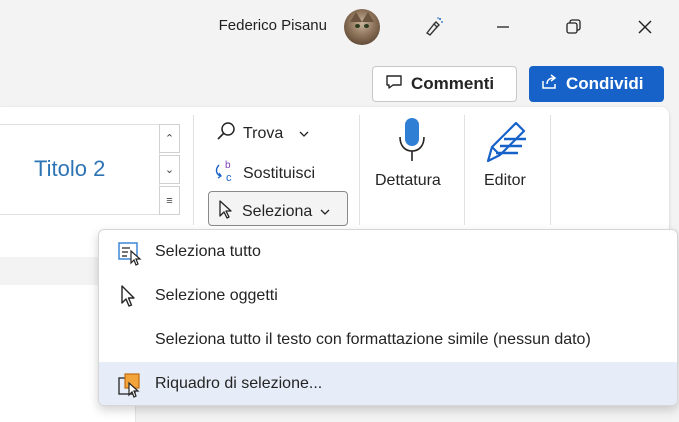 This screenshot has height=422, width=679. What do you see at coordinates (453, 83) in the screenshot?
I see `comments-label: Commenti` at bounding box center [453, 83].